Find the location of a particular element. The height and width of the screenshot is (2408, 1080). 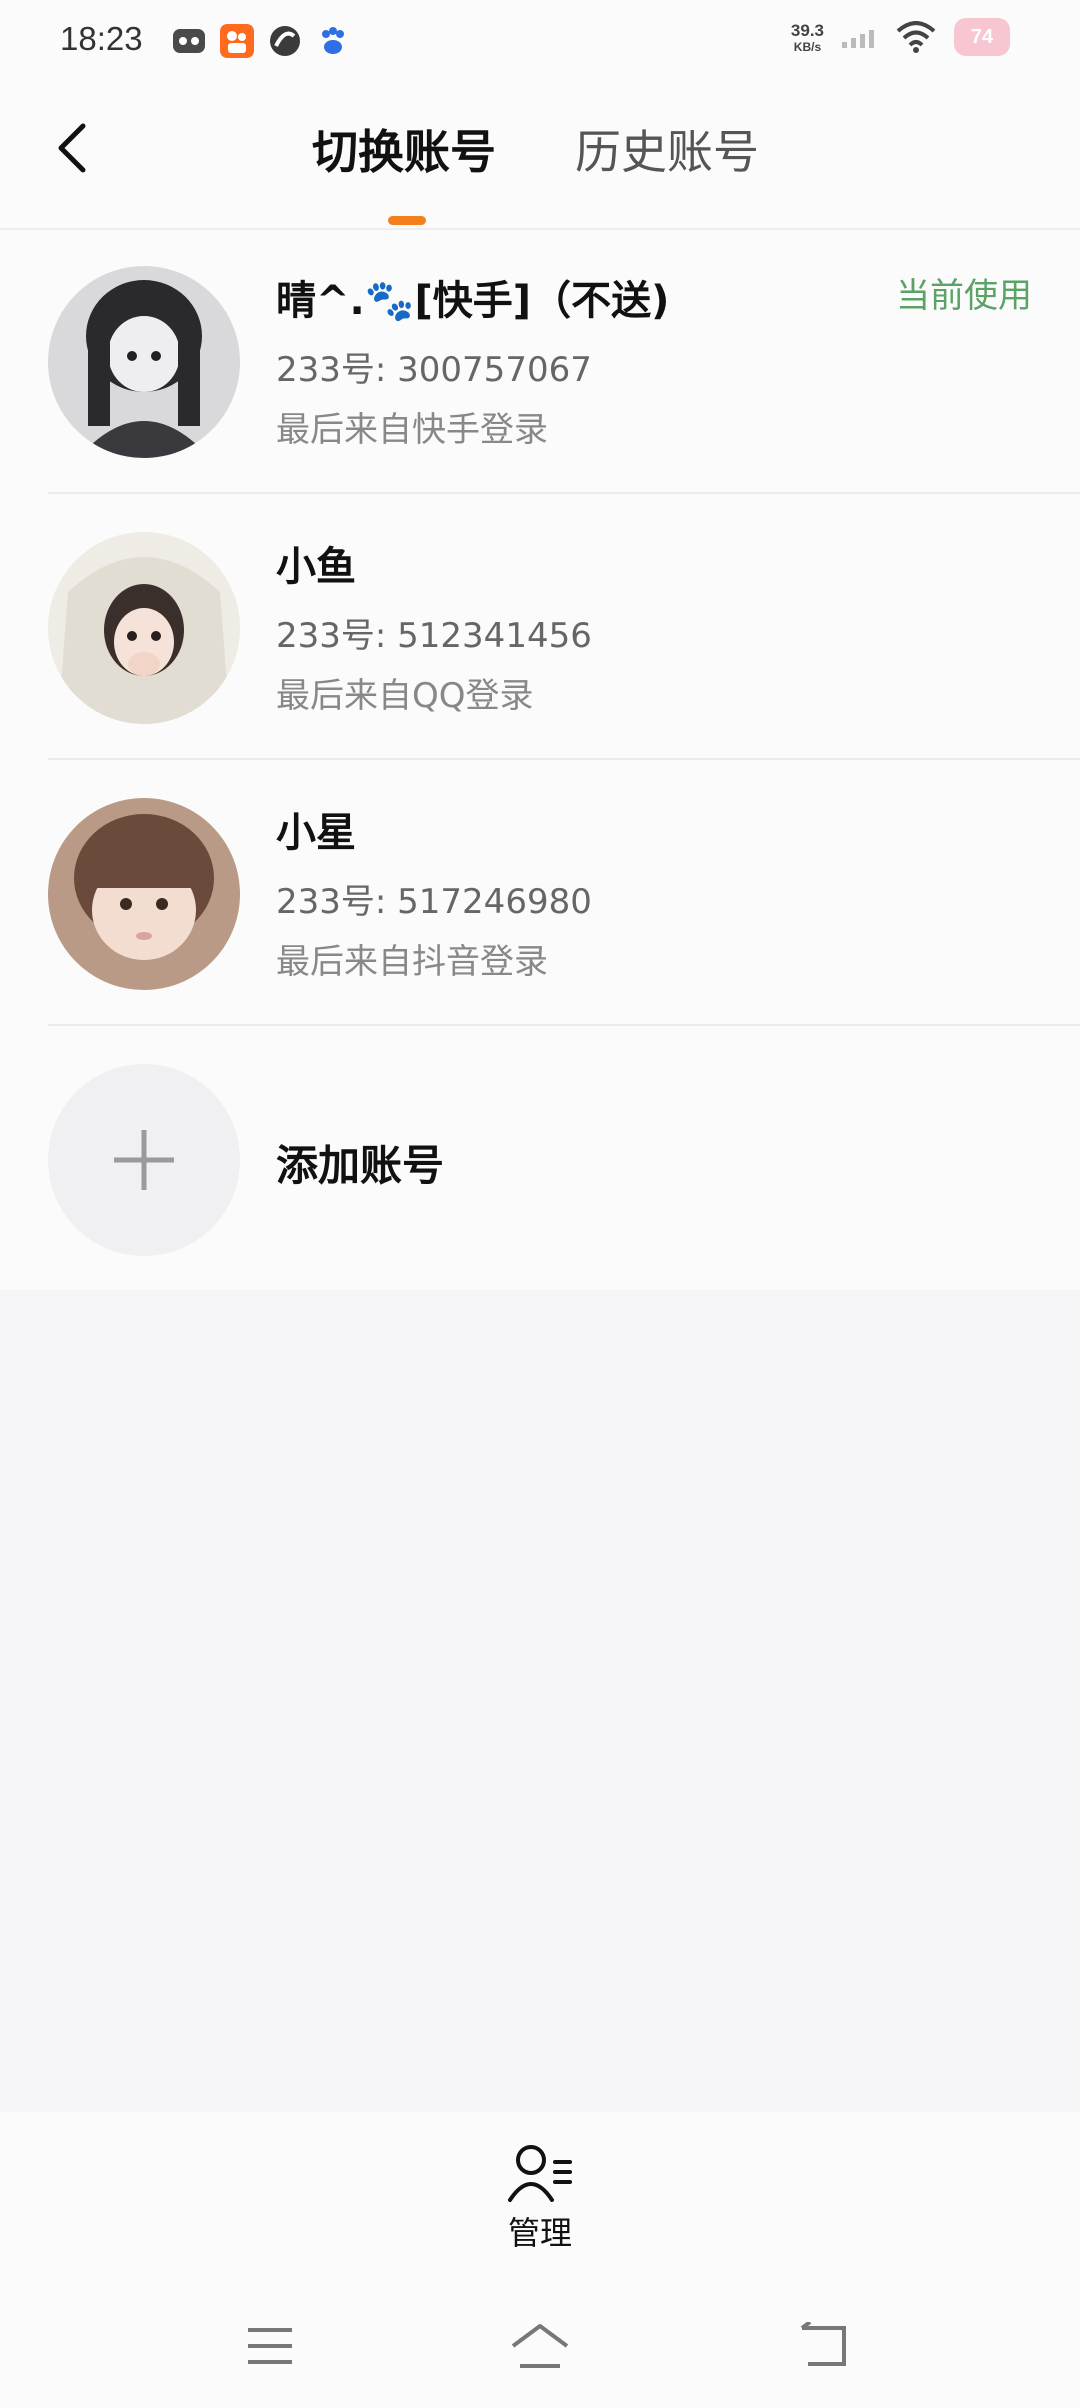

battery-icon: 74 is located at coordinates (982, 37).